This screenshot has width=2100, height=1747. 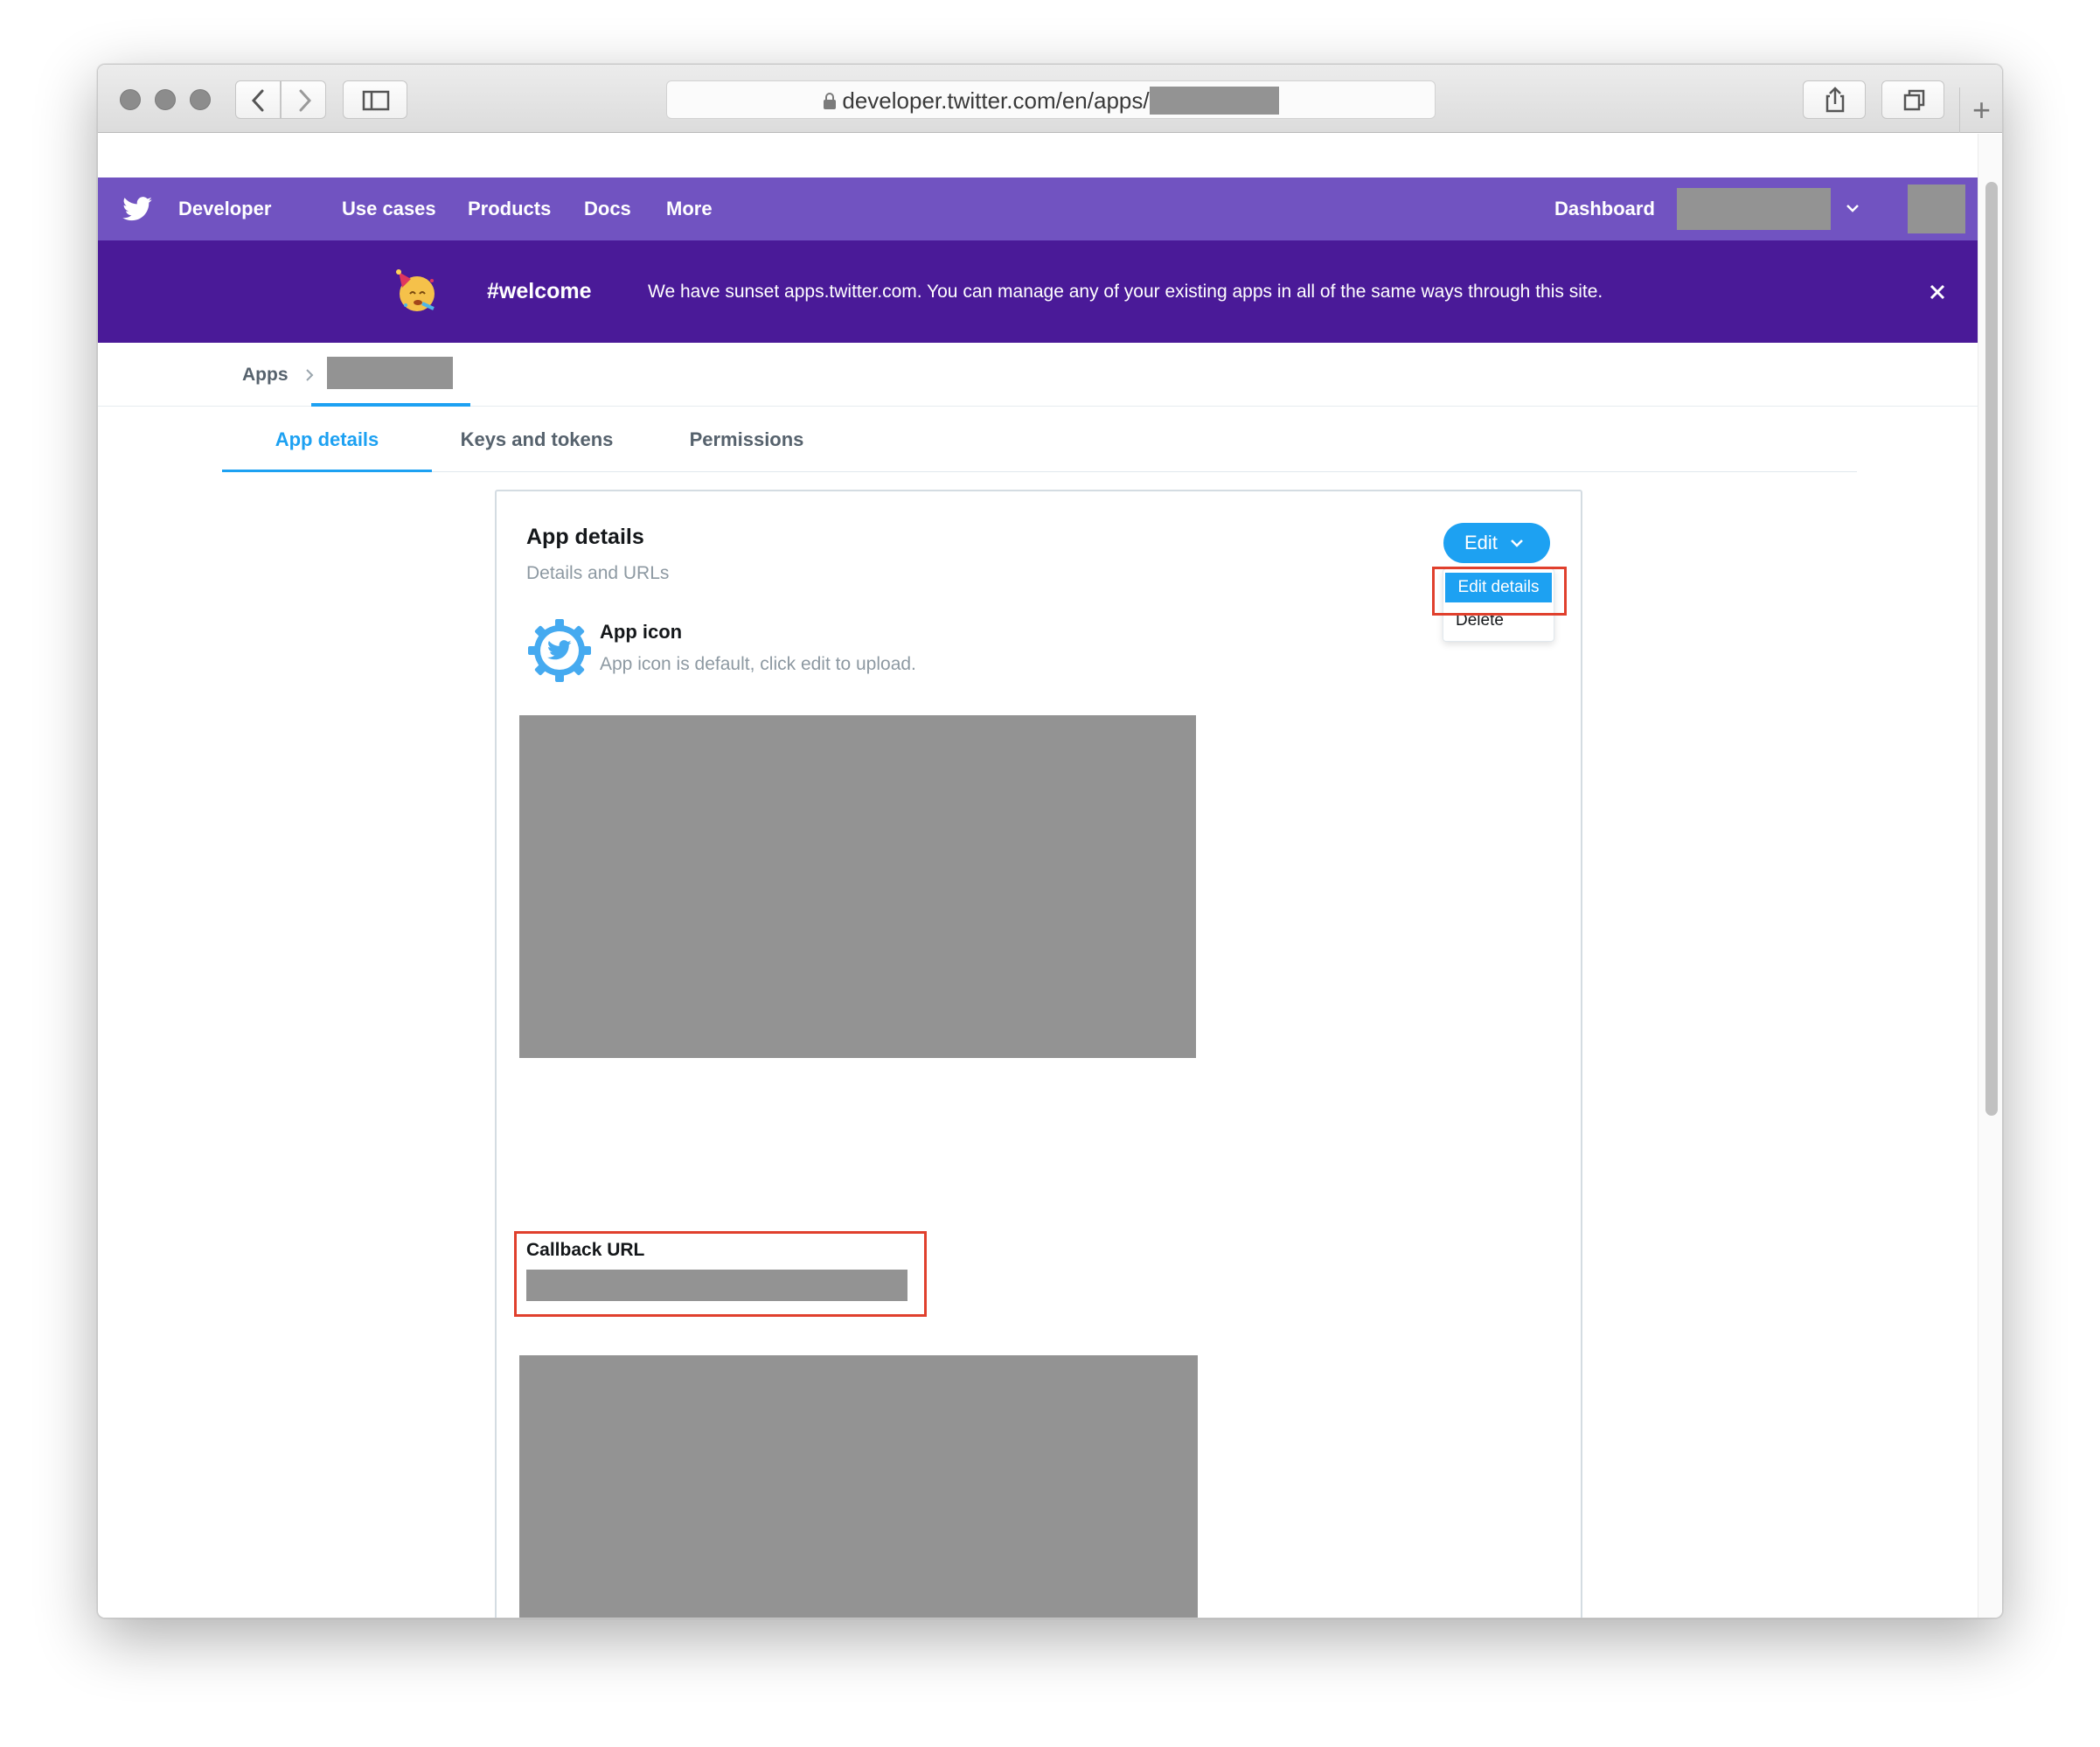 I want to click on tab-keys-and-tokens: Keys and tokens, so click(x=537, y=440).